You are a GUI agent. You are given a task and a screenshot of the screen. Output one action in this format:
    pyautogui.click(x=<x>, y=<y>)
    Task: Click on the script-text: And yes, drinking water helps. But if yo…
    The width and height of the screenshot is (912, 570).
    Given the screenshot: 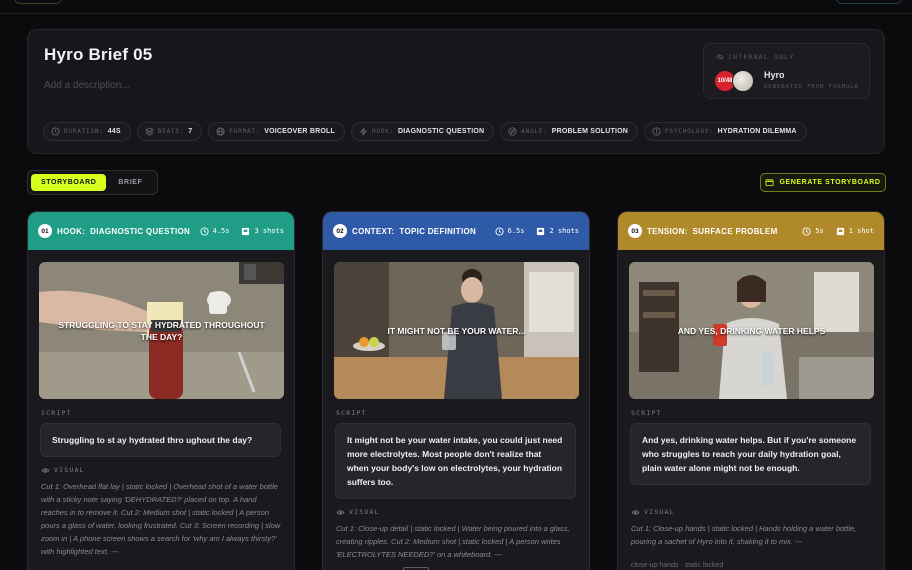 What is the action you would take?
    pyautogui.click(x=750, y=454)
    